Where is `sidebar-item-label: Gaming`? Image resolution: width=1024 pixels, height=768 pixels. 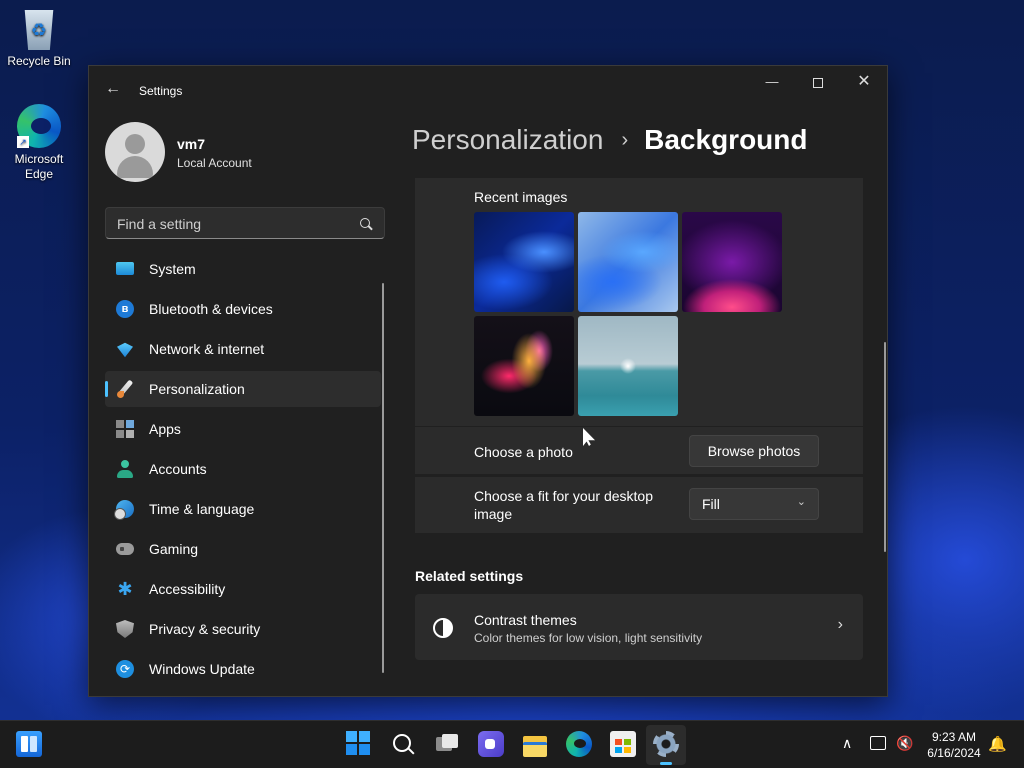 sidebar-item-label: Gaming is located at coordinates (174, 549).